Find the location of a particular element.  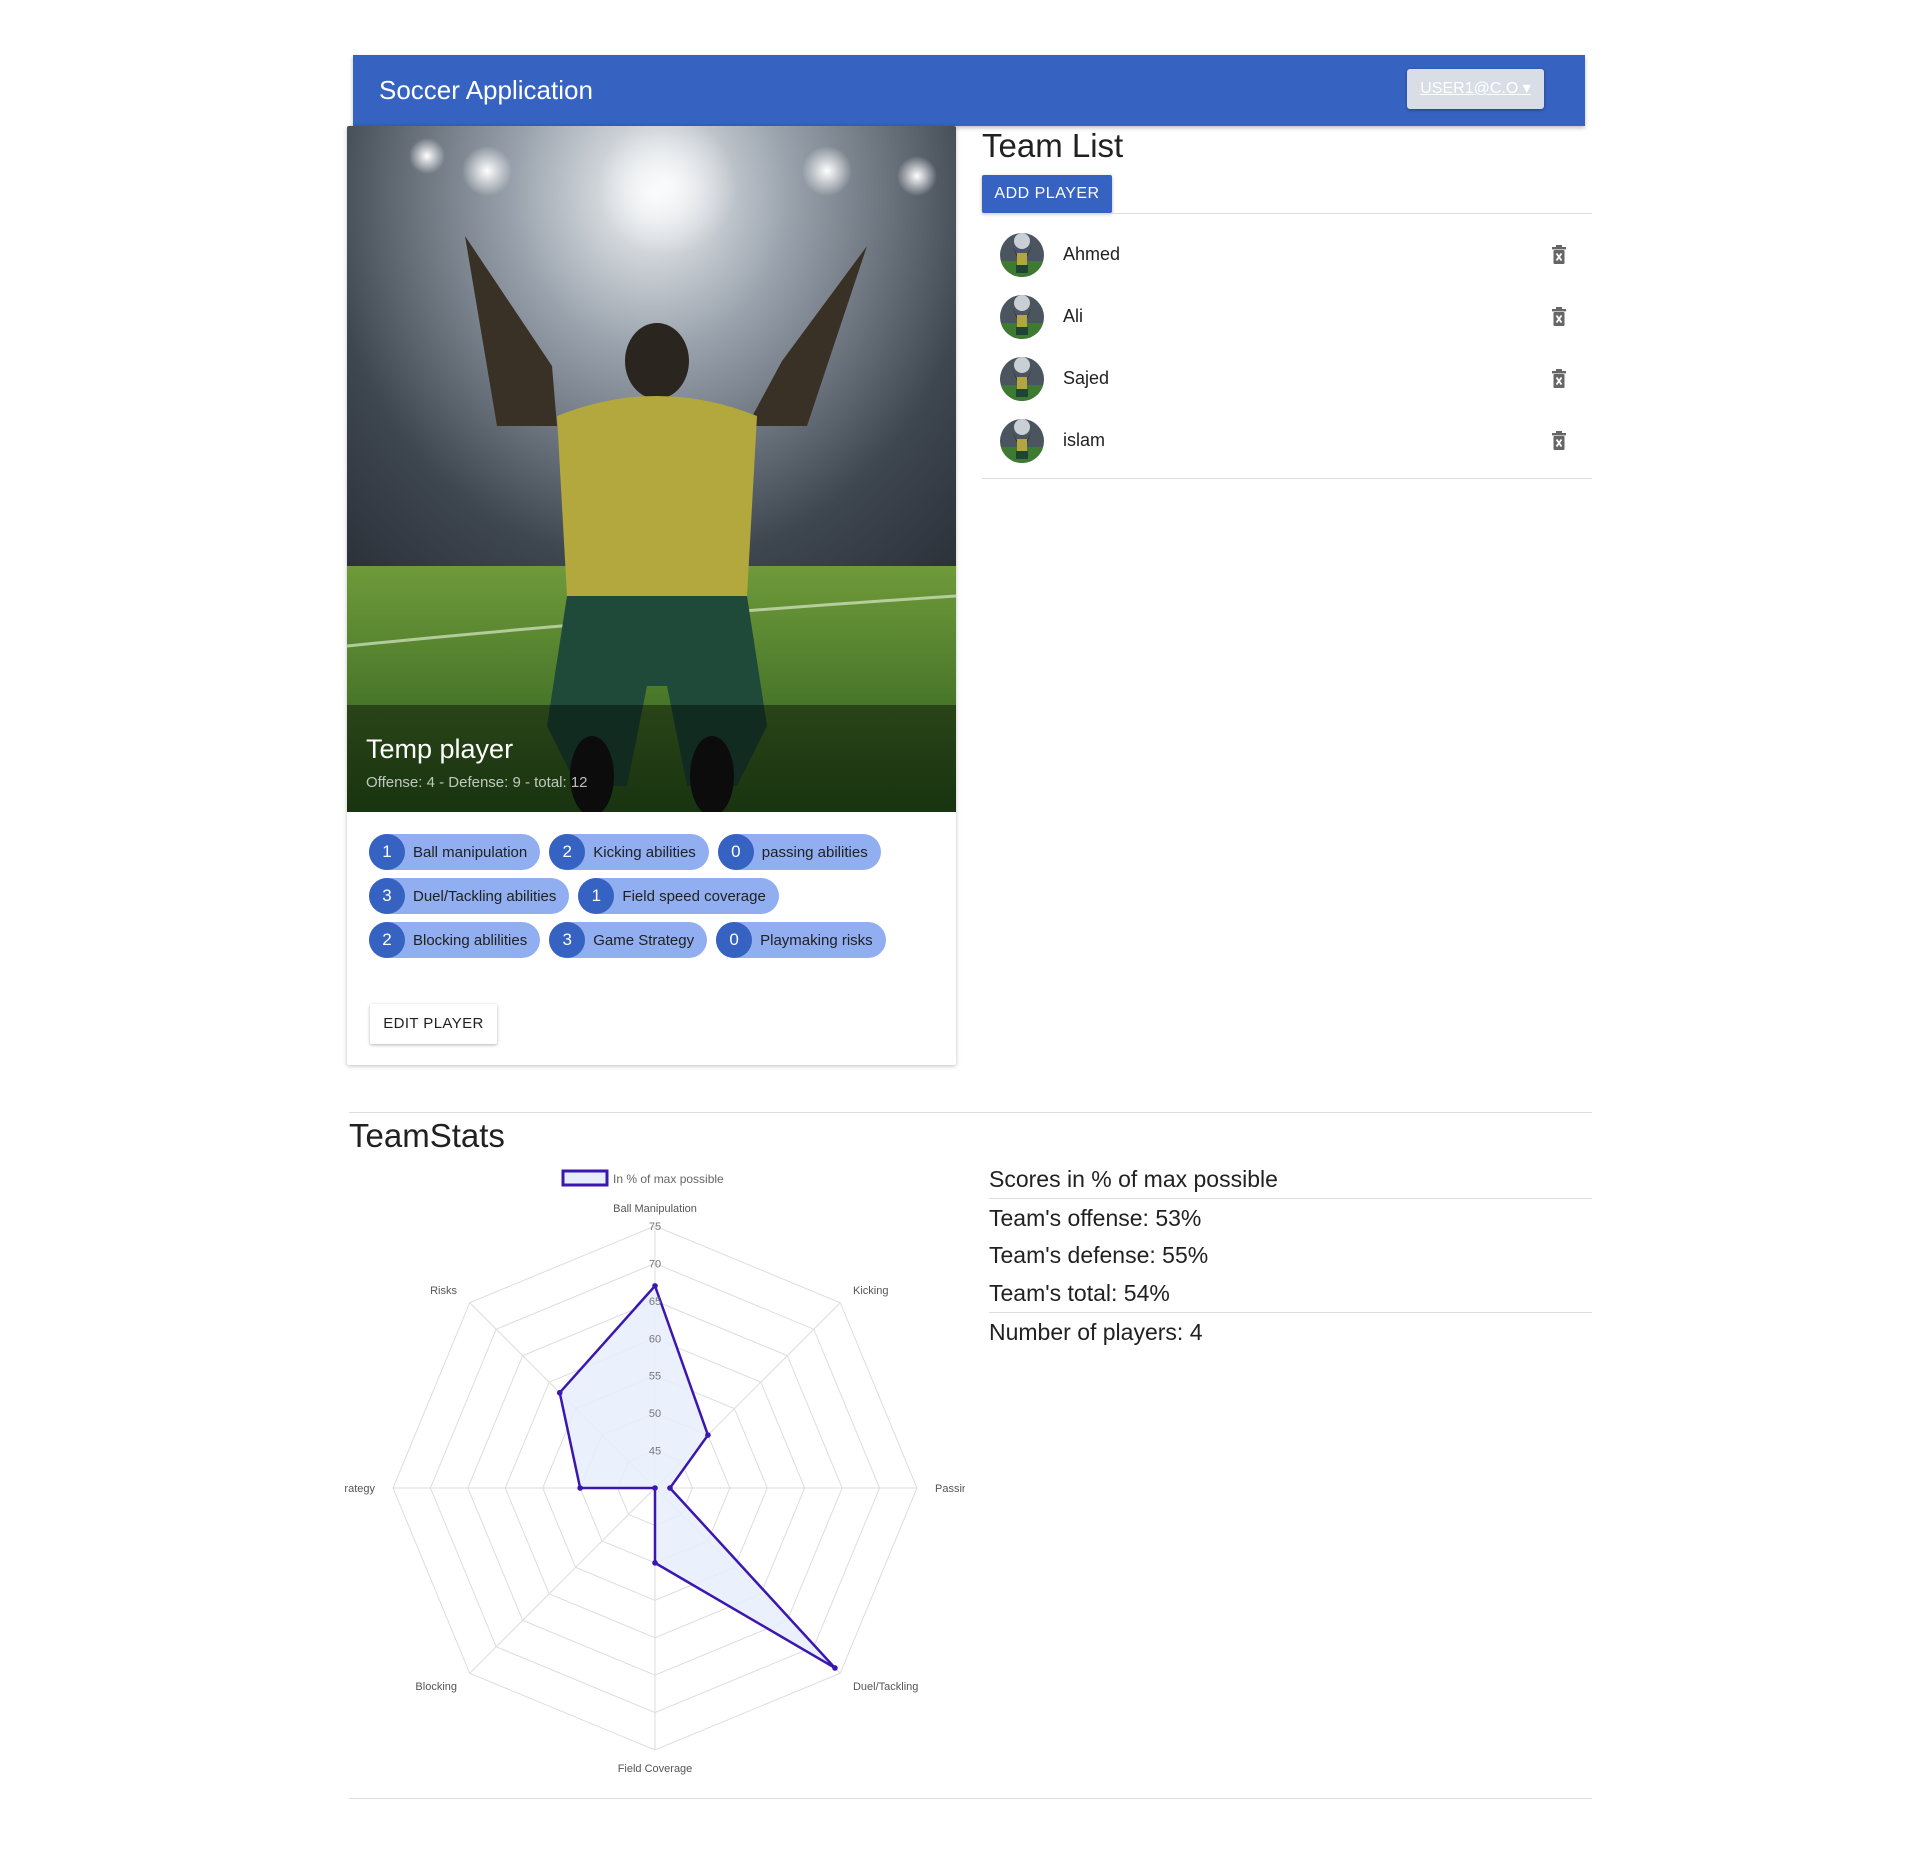

skill-chip: 0 Playmaking risks is located at coordinates (801, 940).